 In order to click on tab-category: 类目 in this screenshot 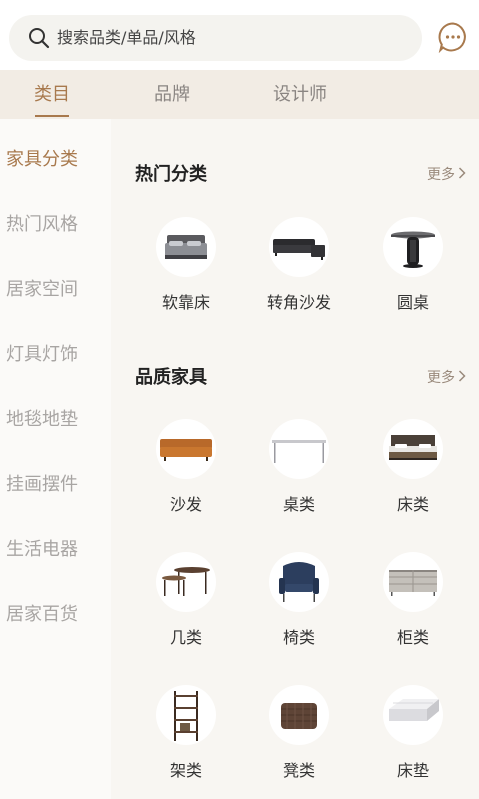, I will do `click(52, 95)`.